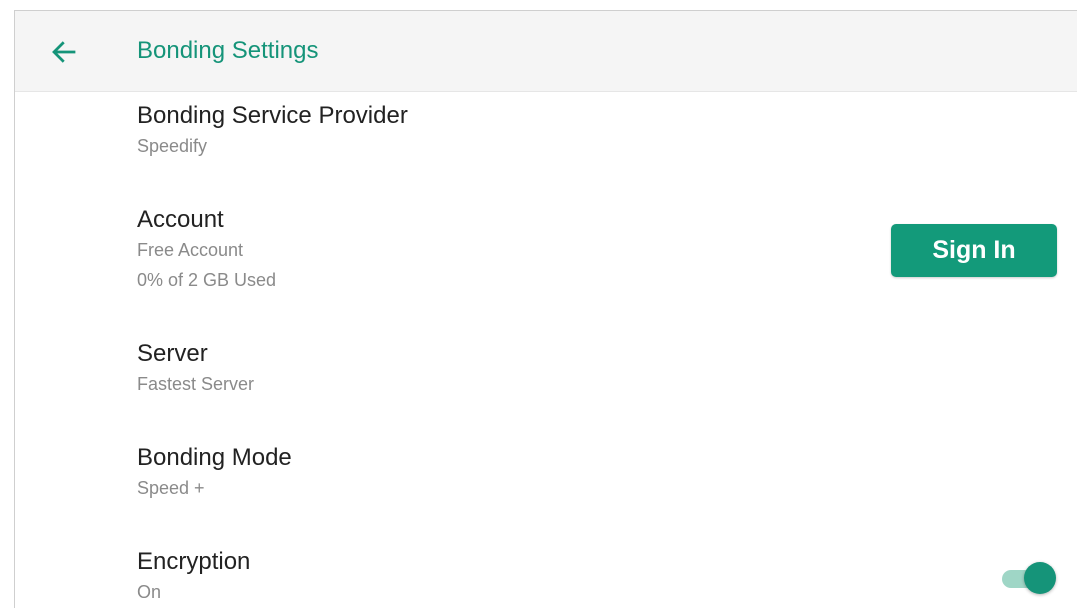  I want to click on setting-server: Server Fastest Server, so click(195, 369).